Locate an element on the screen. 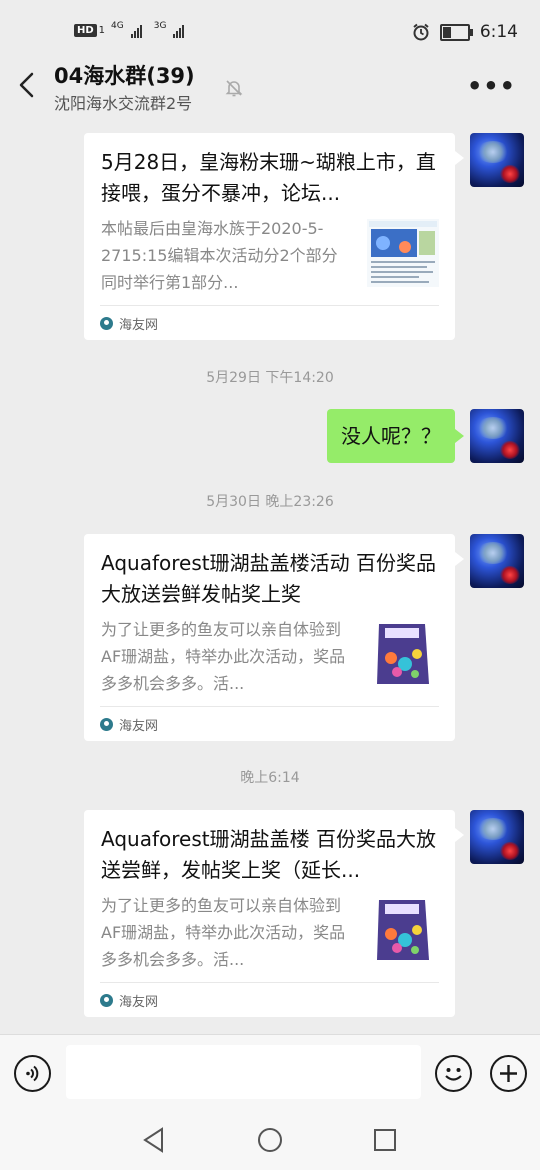 The width and height of the screenshot is (540, 1170). input-bar is located at coordinates (270, 1073).